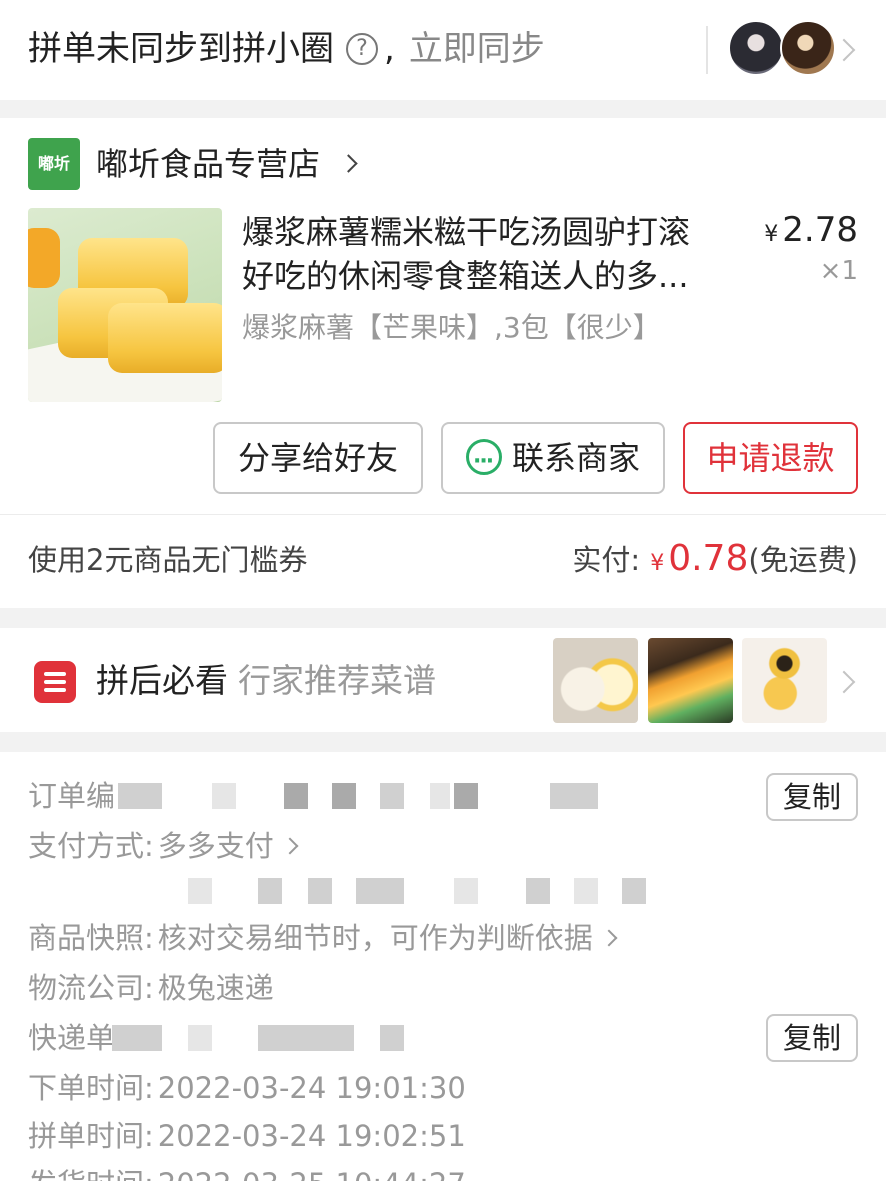 The height and width of the screenshot is (1181, 886). I want to click on tracking-row: 快递单, so click(71, 1038).